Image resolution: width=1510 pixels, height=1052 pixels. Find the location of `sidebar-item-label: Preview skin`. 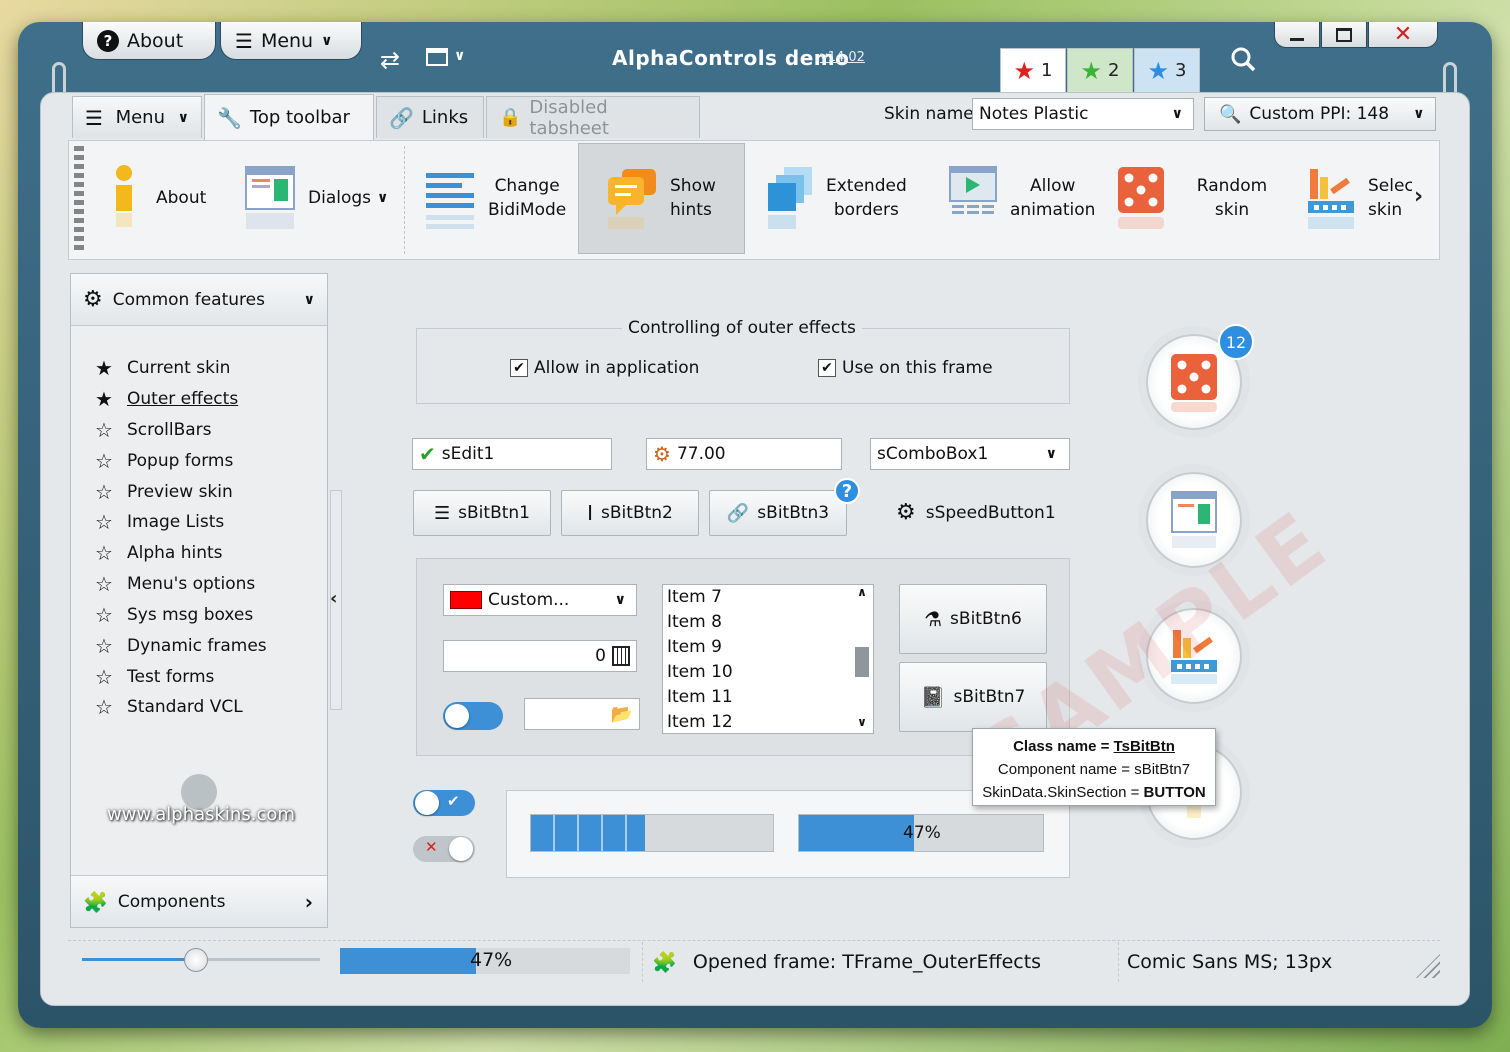

sidebar-item-label: Preview skin is located at coordinates (180, 492).